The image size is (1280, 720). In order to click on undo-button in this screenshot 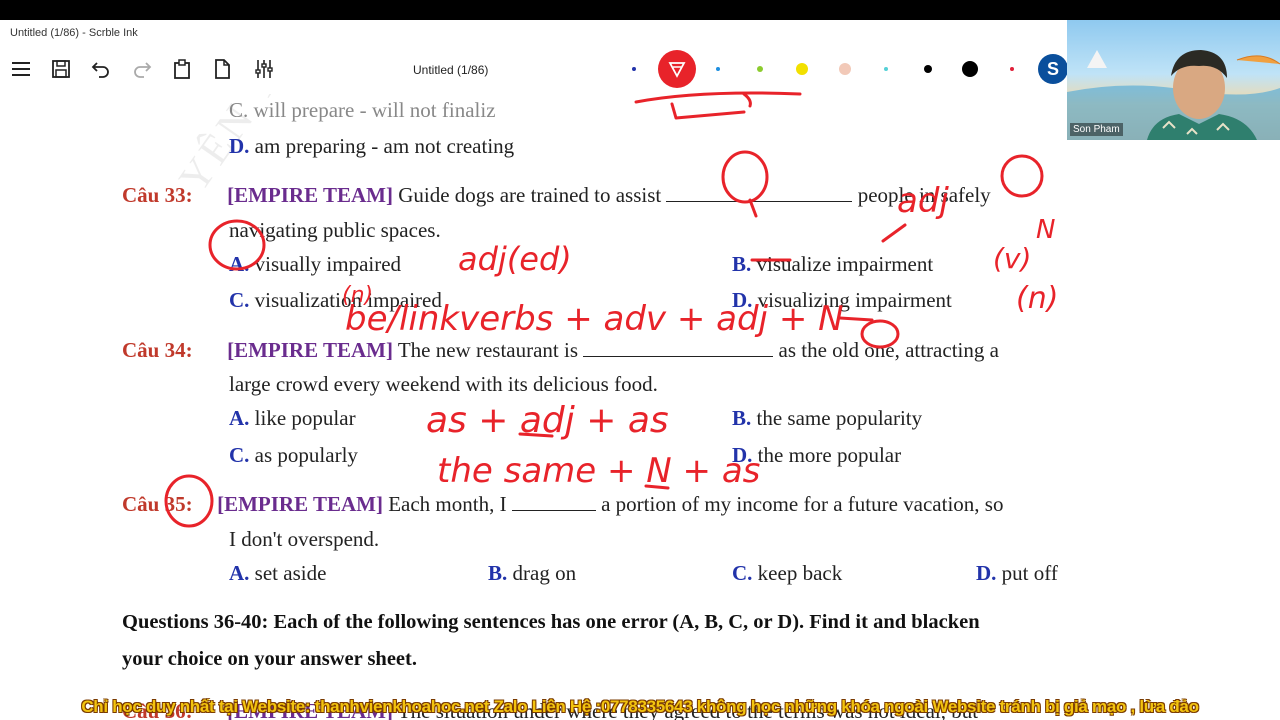, I will do `click(101, 69)`.